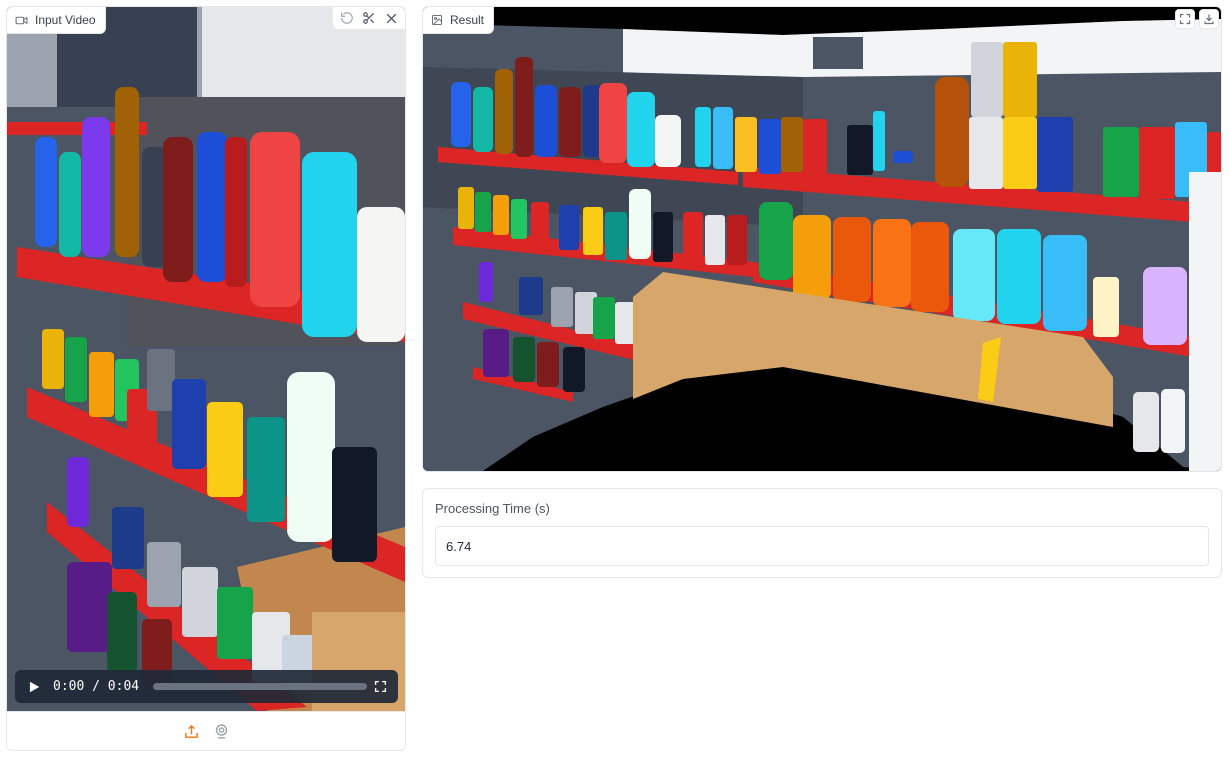 The height and width of the screenshot is (760, 1230). I want to click on processing-time-panel: Processing Time (s) 6.74, so click(822, 533).